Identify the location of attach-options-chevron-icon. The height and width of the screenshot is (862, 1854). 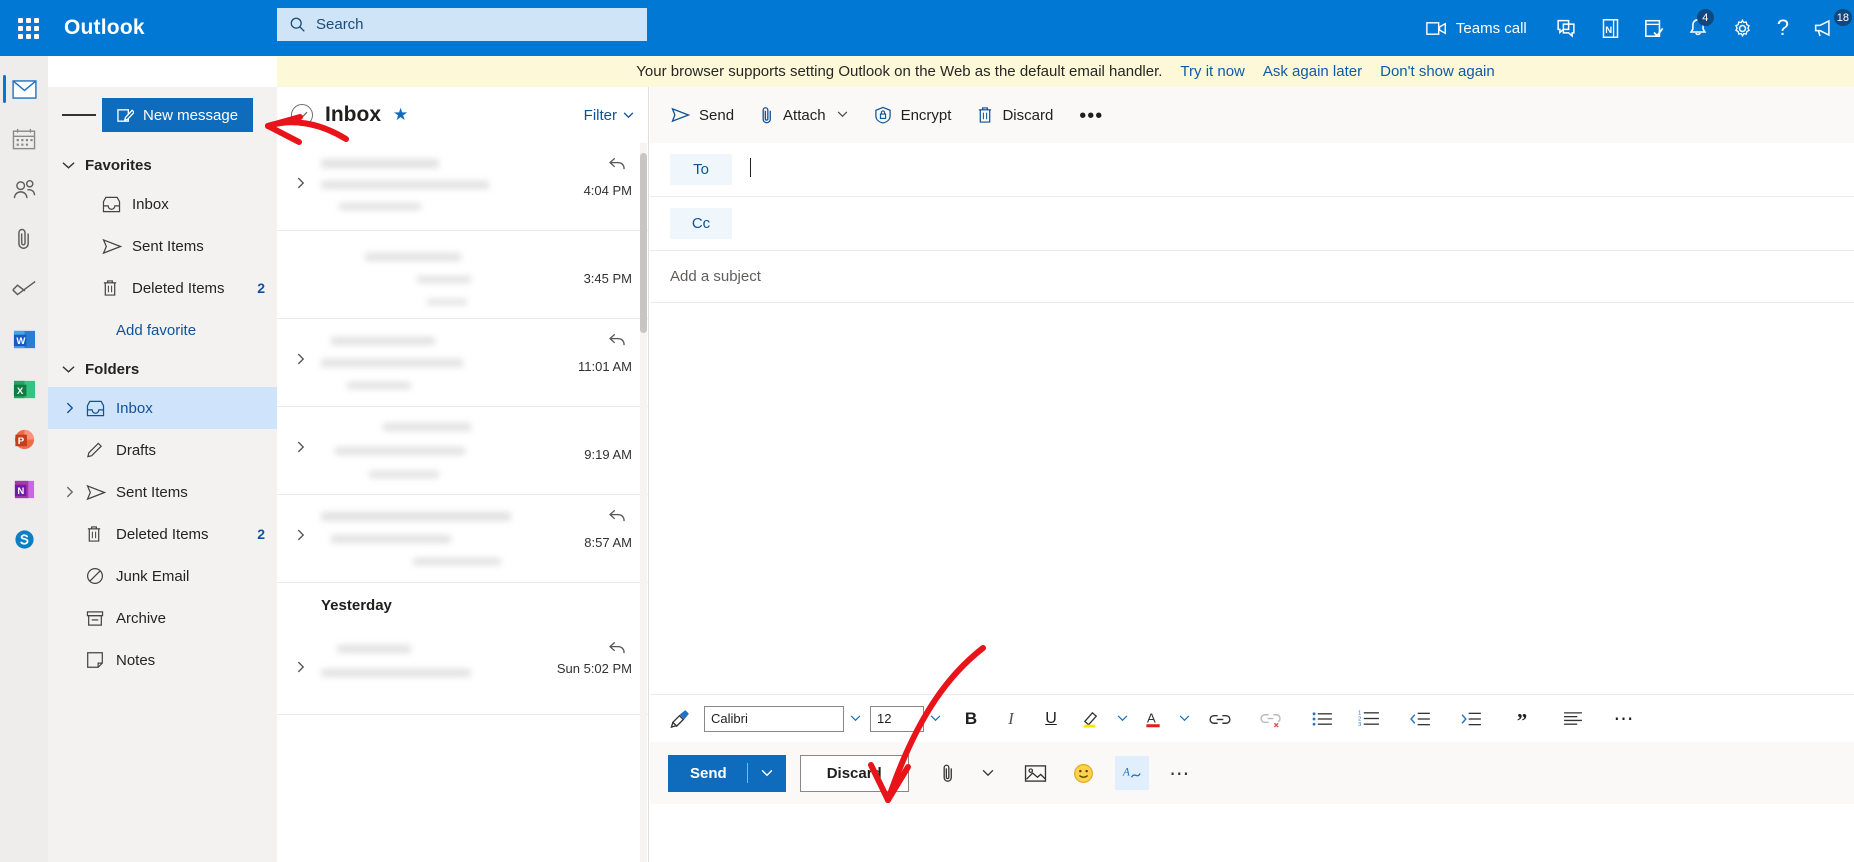
(988, 773).